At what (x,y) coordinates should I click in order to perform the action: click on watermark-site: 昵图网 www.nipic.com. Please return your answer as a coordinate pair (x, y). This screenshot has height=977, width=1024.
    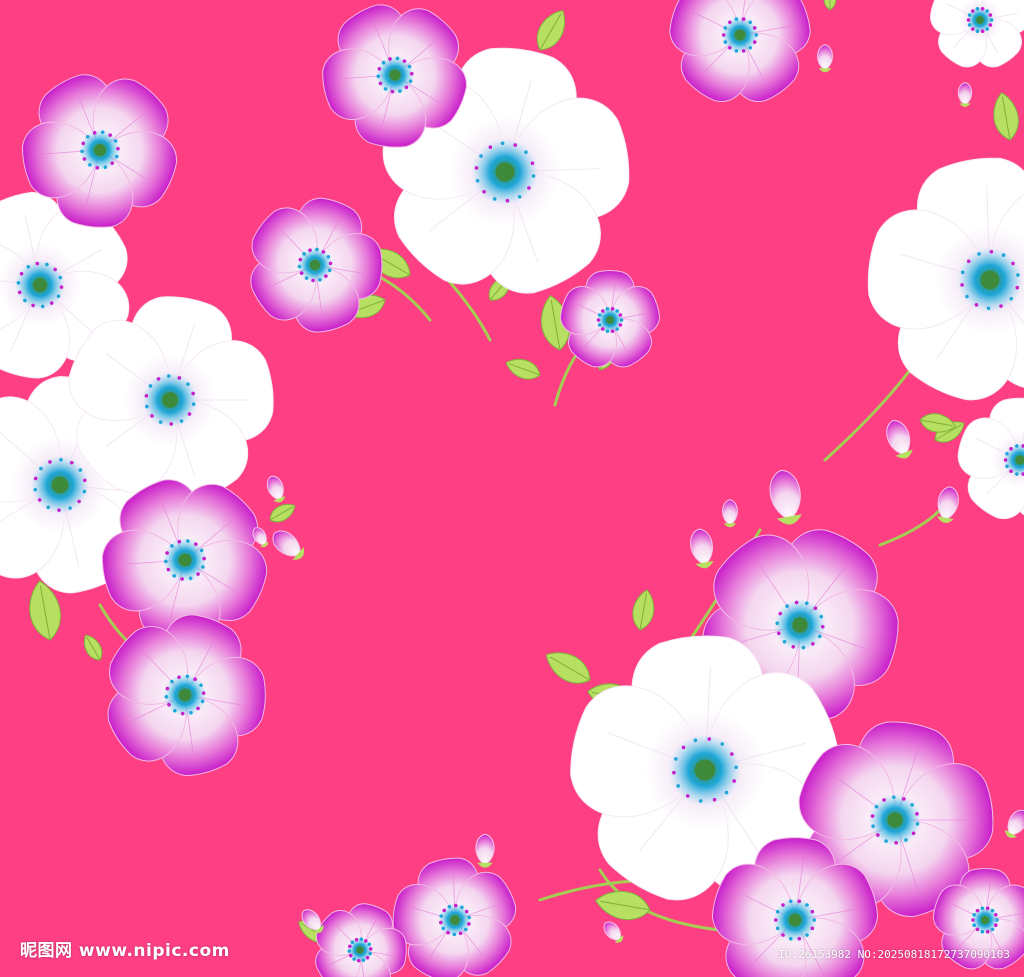
    Looking at the image, I should click on (125, 951).